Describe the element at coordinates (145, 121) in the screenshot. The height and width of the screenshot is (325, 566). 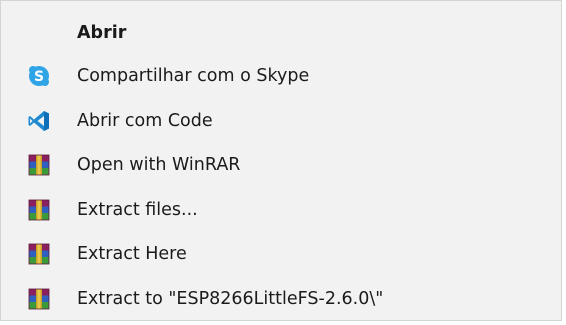
I see `menu-item-label: Abrir com Code` at that location.